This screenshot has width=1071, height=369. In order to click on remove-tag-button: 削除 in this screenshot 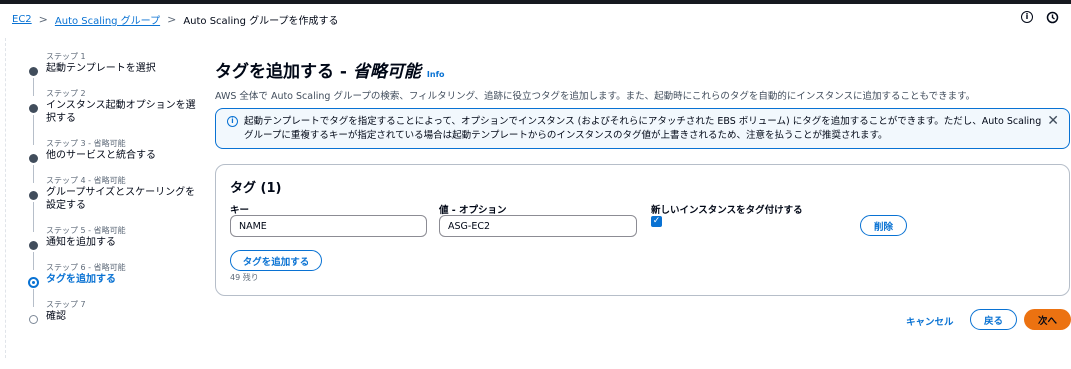, I will do `click(883, 225)`.